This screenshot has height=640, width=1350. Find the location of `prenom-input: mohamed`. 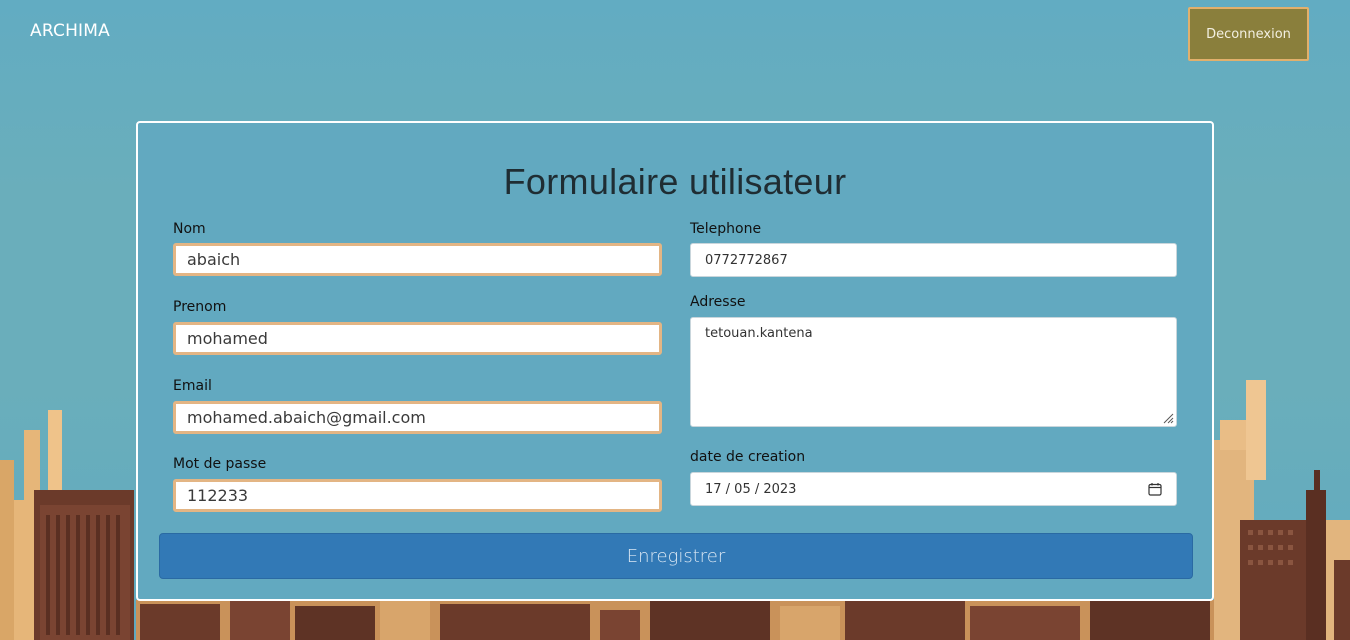

prenom-input: mohamed is located at coordinates (417, 338).